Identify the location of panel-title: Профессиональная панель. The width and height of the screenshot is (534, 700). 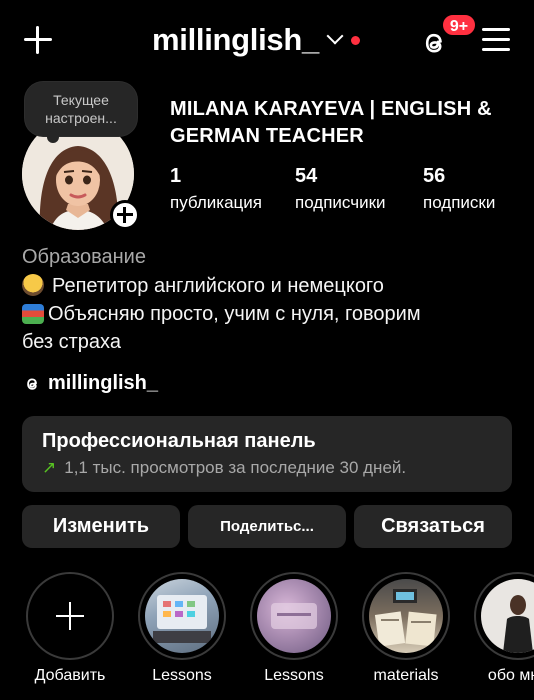
(179, 441).